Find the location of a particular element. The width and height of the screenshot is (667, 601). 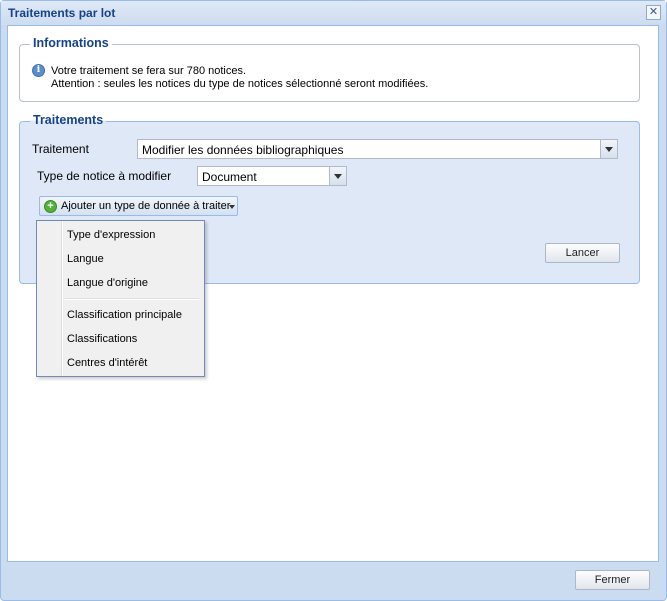

add-data-type-label: Ajouter un type de donnée à traiter is located at coordinates (146, 206).